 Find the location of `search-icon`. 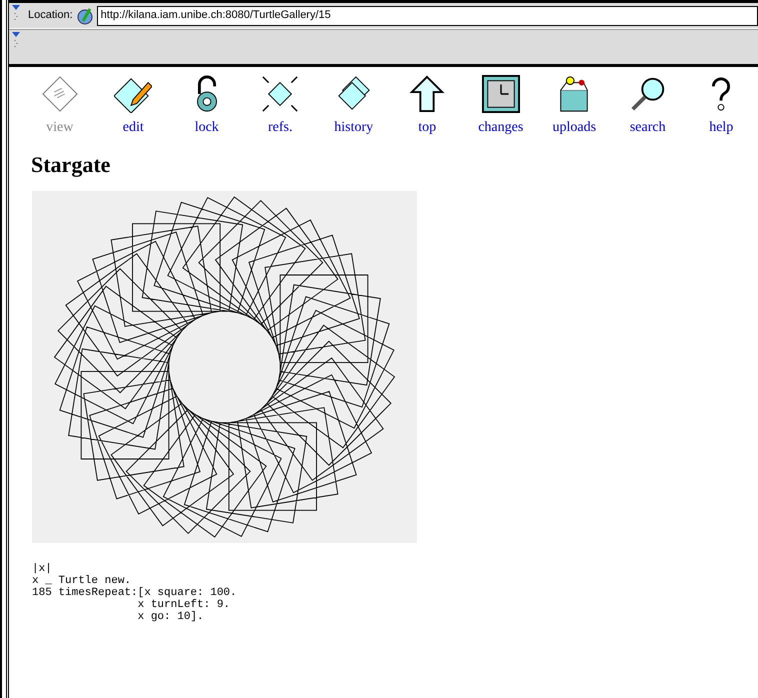

search-icon is located at coordinates (647, 94).